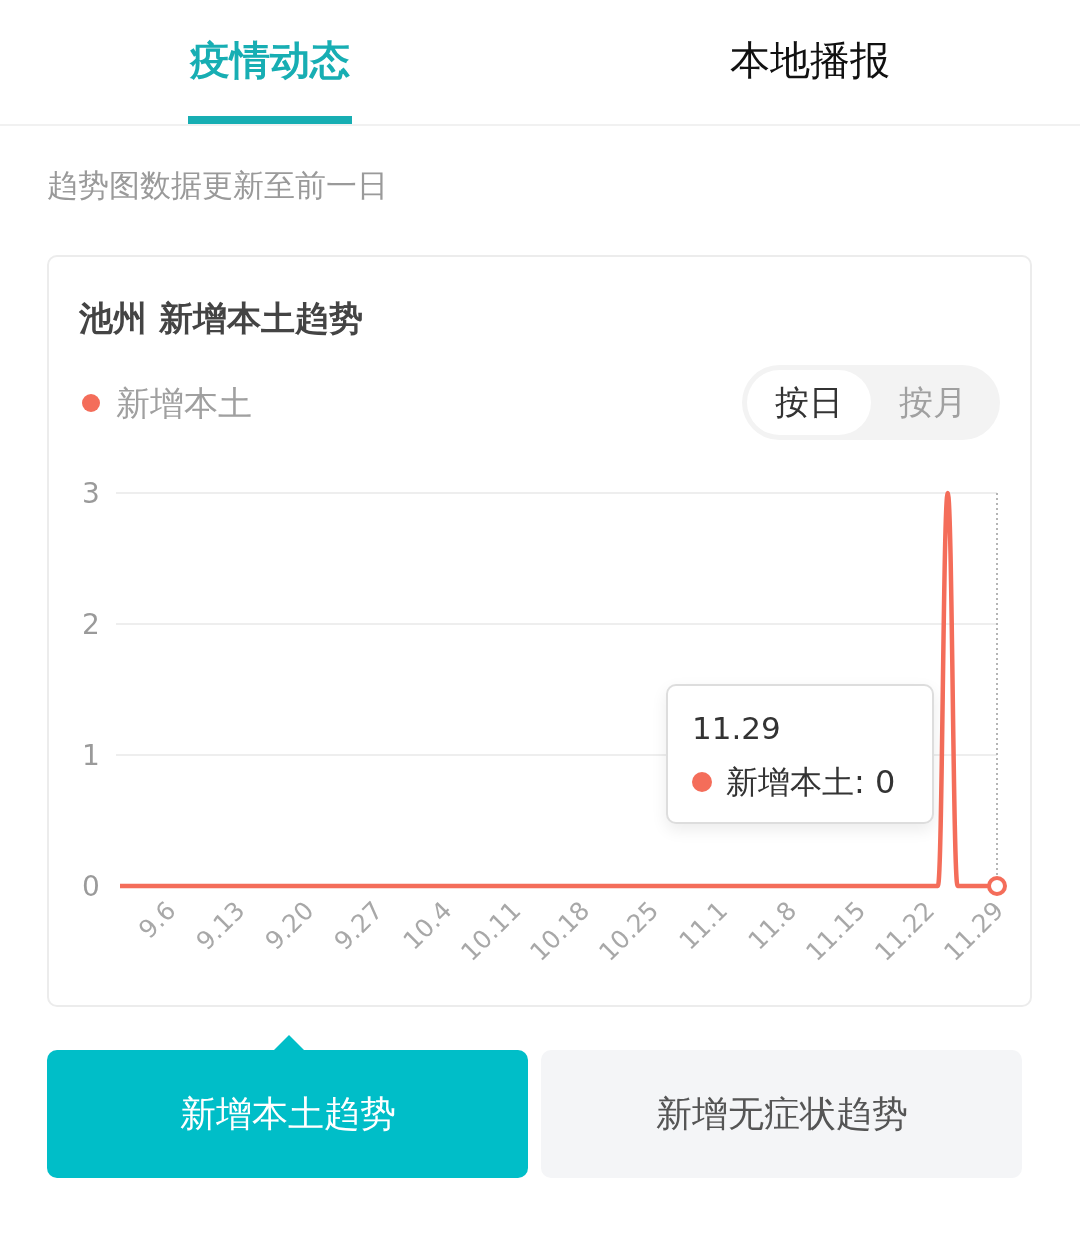 The height and width of the screenshot is (1258, 1080). I want to click on chart-title: 池州 新增本土趋势, so click(221, 318).